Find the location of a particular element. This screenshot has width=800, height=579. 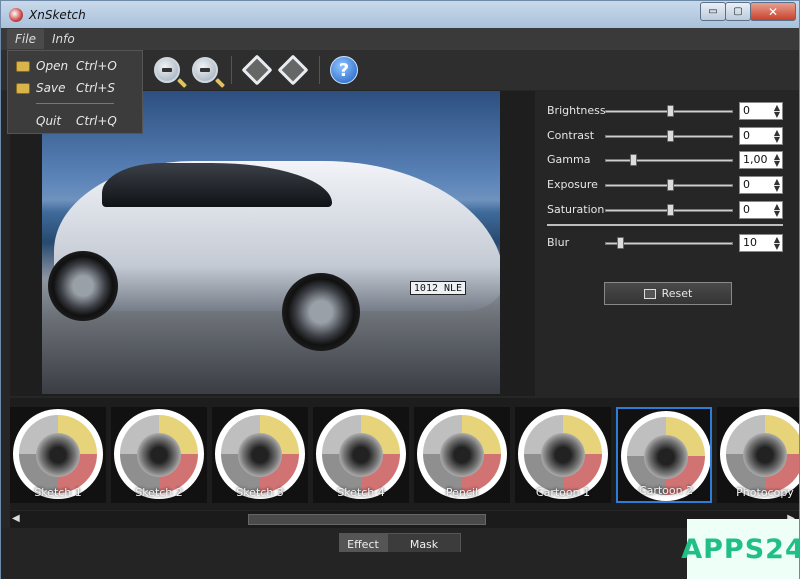

blur-row: Blur 10 ▲ ▼ is located at coordinates (668, 243).